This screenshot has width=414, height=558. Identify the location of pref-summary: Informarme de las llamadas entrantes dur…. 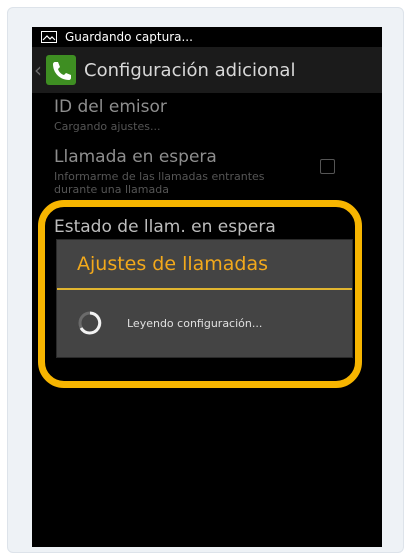
(159, 183).